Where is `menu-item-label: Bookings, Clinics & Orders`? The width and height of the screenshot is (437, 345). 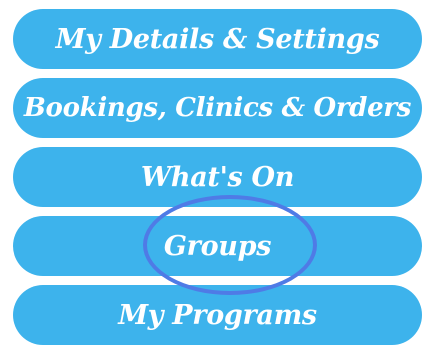 menu-item-label: Bookings, Clinics & Orders is located at coordinates (217, 108).